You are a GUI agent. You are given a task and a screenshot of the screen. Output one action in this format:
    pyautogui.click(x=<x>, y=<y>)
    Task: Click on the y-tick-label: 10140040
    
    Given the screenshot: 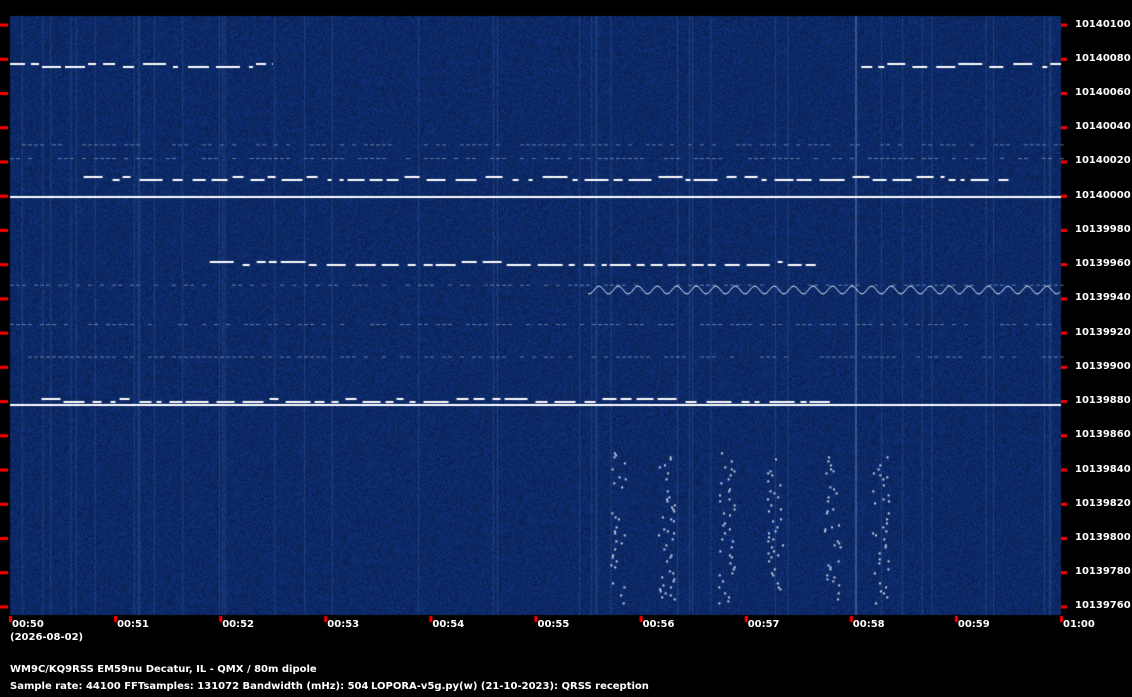 What is the action you would take?
    pyautogui.click(x=1103, y=127)
    